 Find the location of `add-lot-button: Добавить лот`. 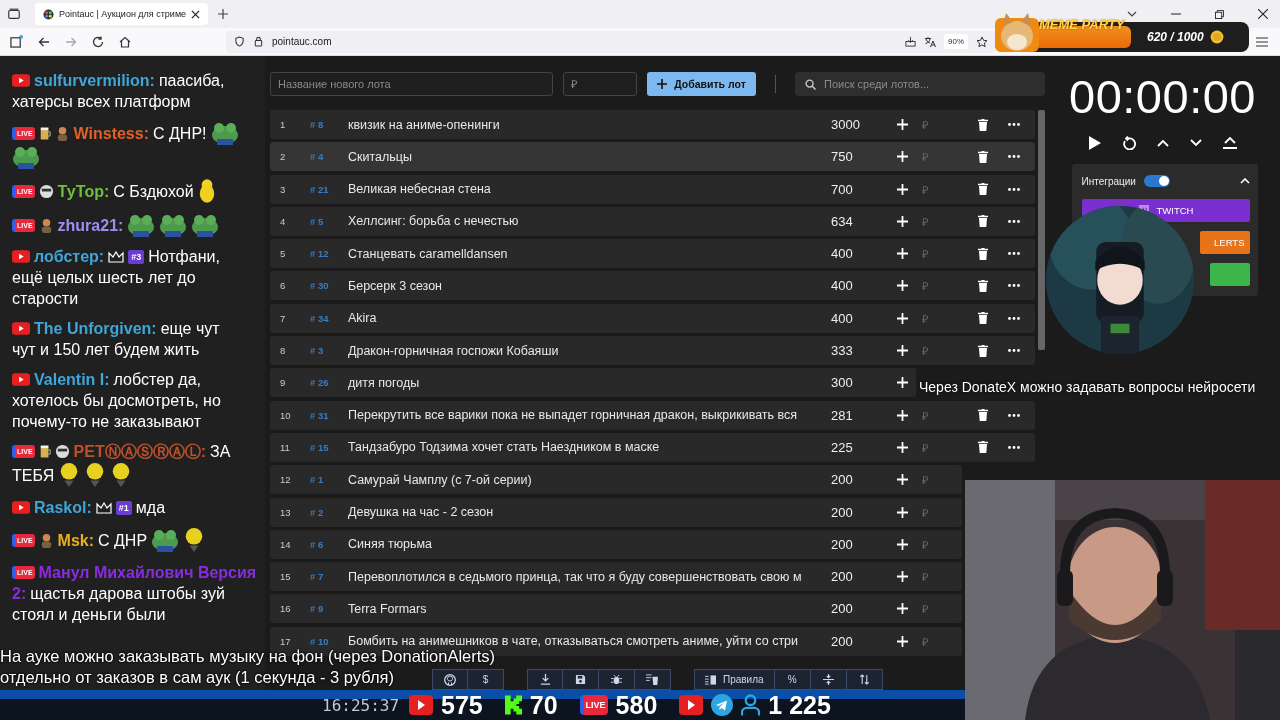

add-lot-button: Добавить лот is located at coordinates (701, 84).